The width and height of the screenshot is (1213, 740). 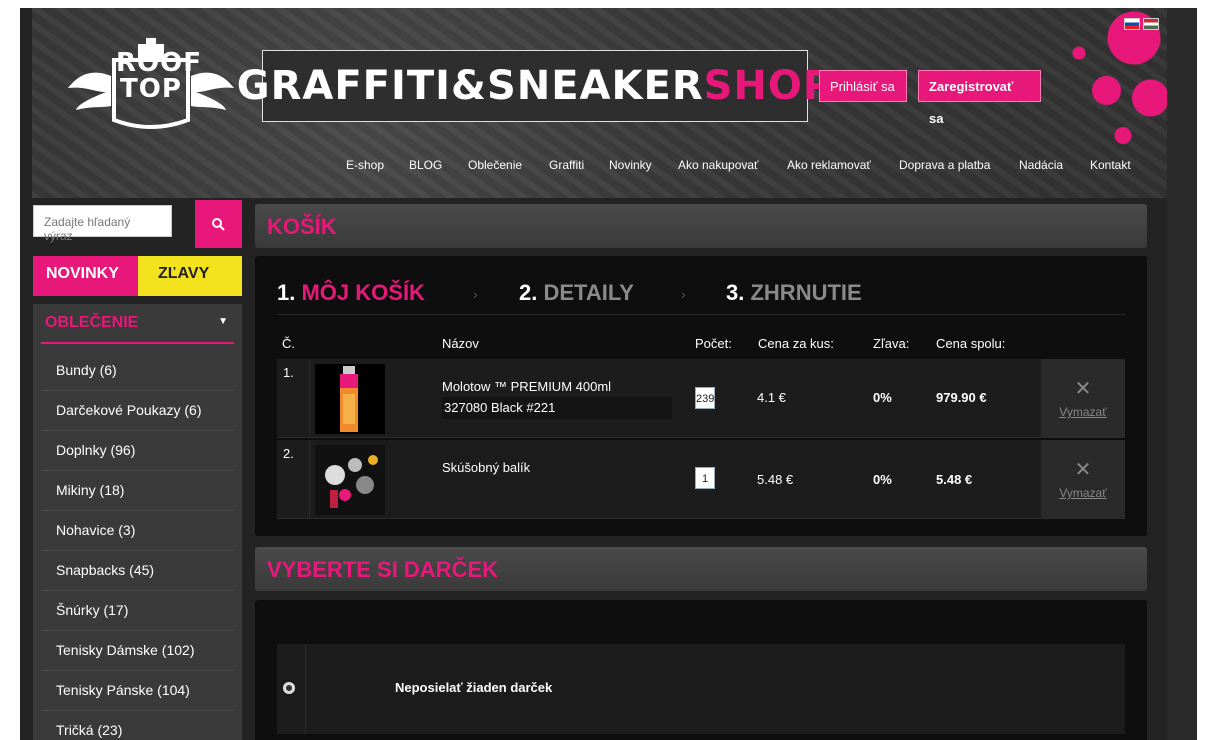 What do you see at coordinates (806, 292) in the screenshot?
I see `step-3-label: ZHRNUTIE` at bounding box center [806, 292].